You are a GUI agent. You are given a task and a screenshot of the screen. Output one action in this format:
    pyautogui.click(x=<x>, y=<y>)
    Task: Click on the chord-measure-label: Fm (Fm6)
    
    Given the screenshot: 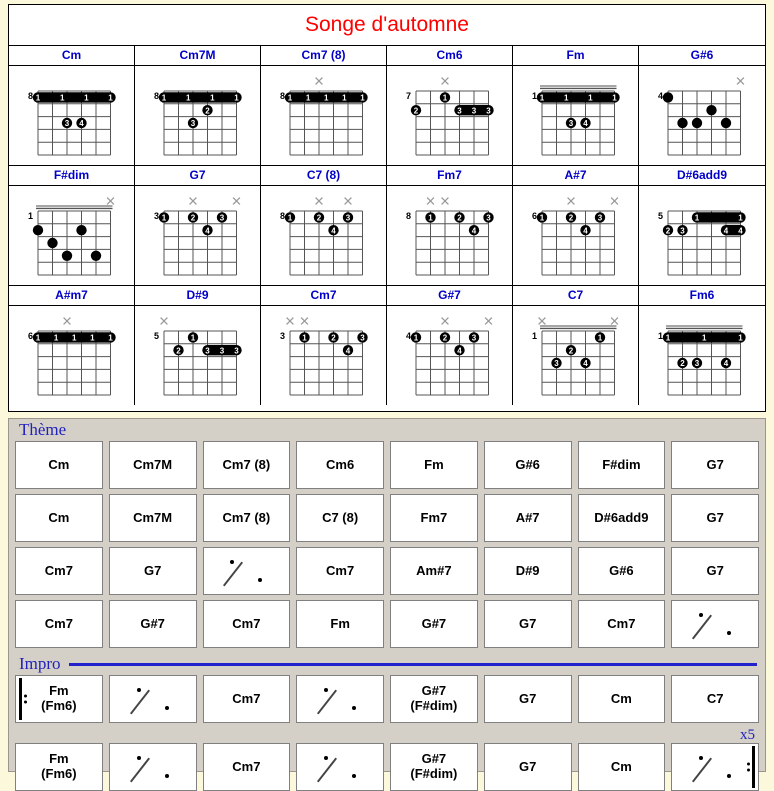 What is the action you would take?
    pyautogui.click(x=59, y=698)
    